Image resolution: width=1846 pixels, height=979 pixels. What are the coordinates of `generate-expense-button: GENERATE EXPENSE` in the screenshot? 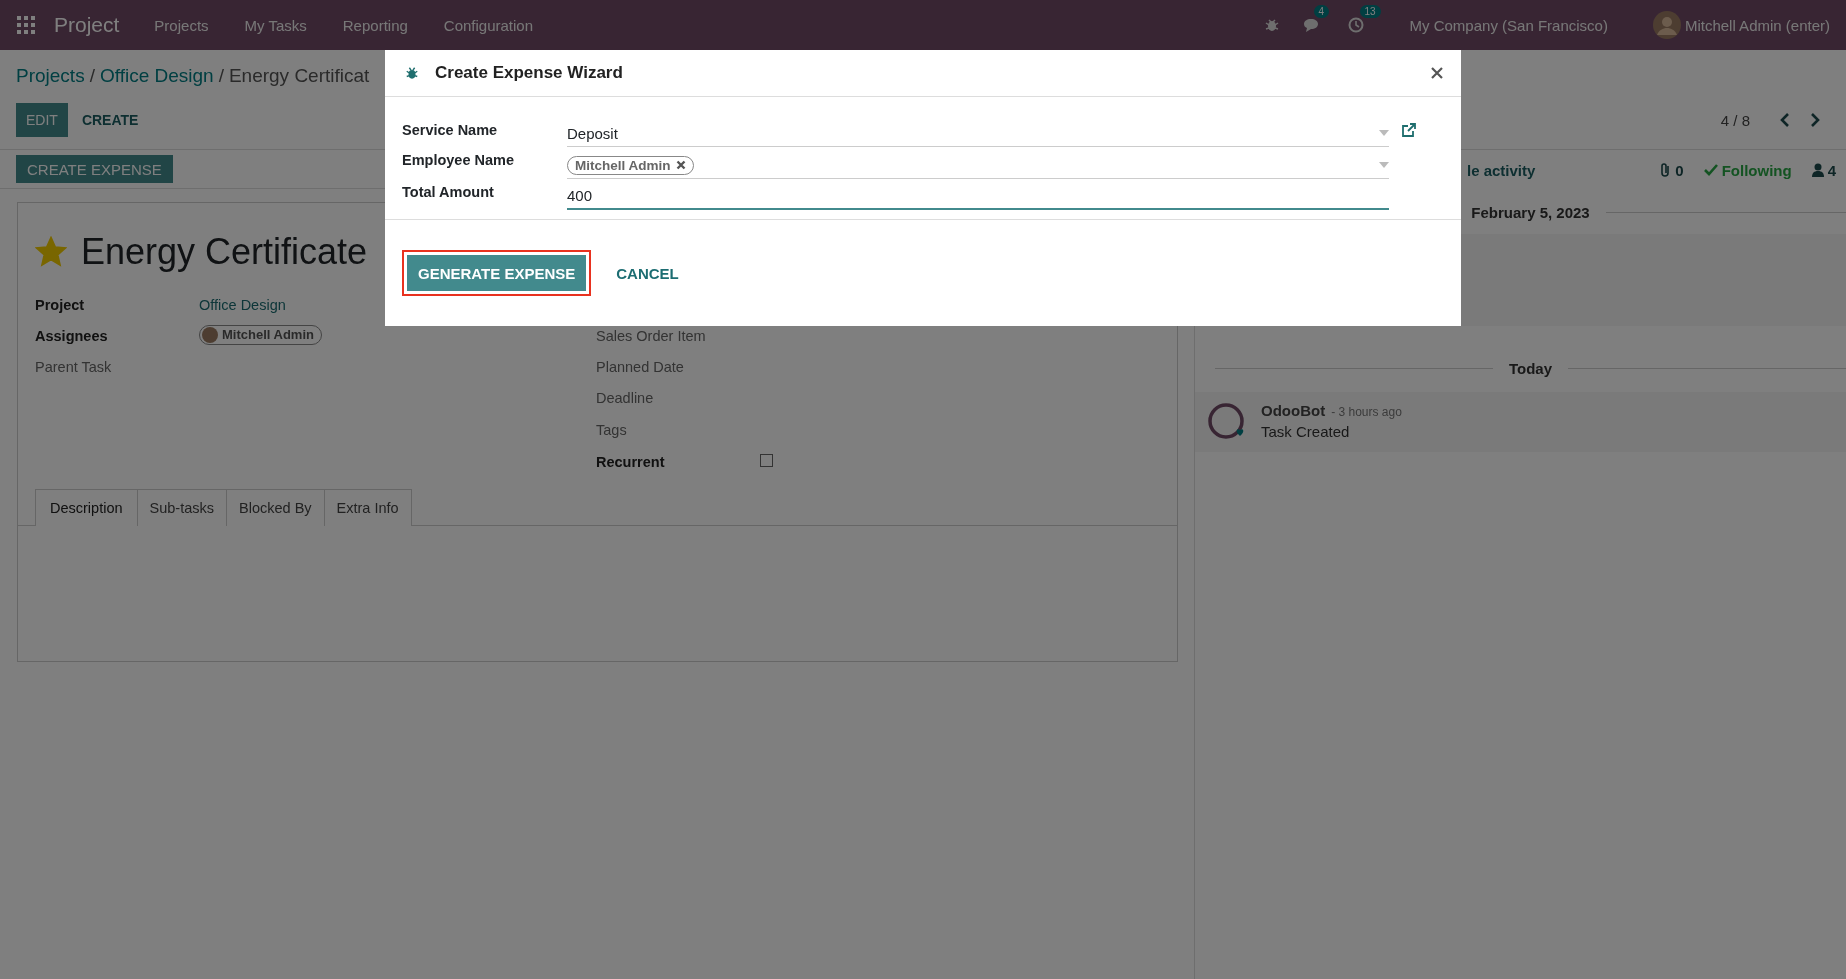 It's located at (497, 273).